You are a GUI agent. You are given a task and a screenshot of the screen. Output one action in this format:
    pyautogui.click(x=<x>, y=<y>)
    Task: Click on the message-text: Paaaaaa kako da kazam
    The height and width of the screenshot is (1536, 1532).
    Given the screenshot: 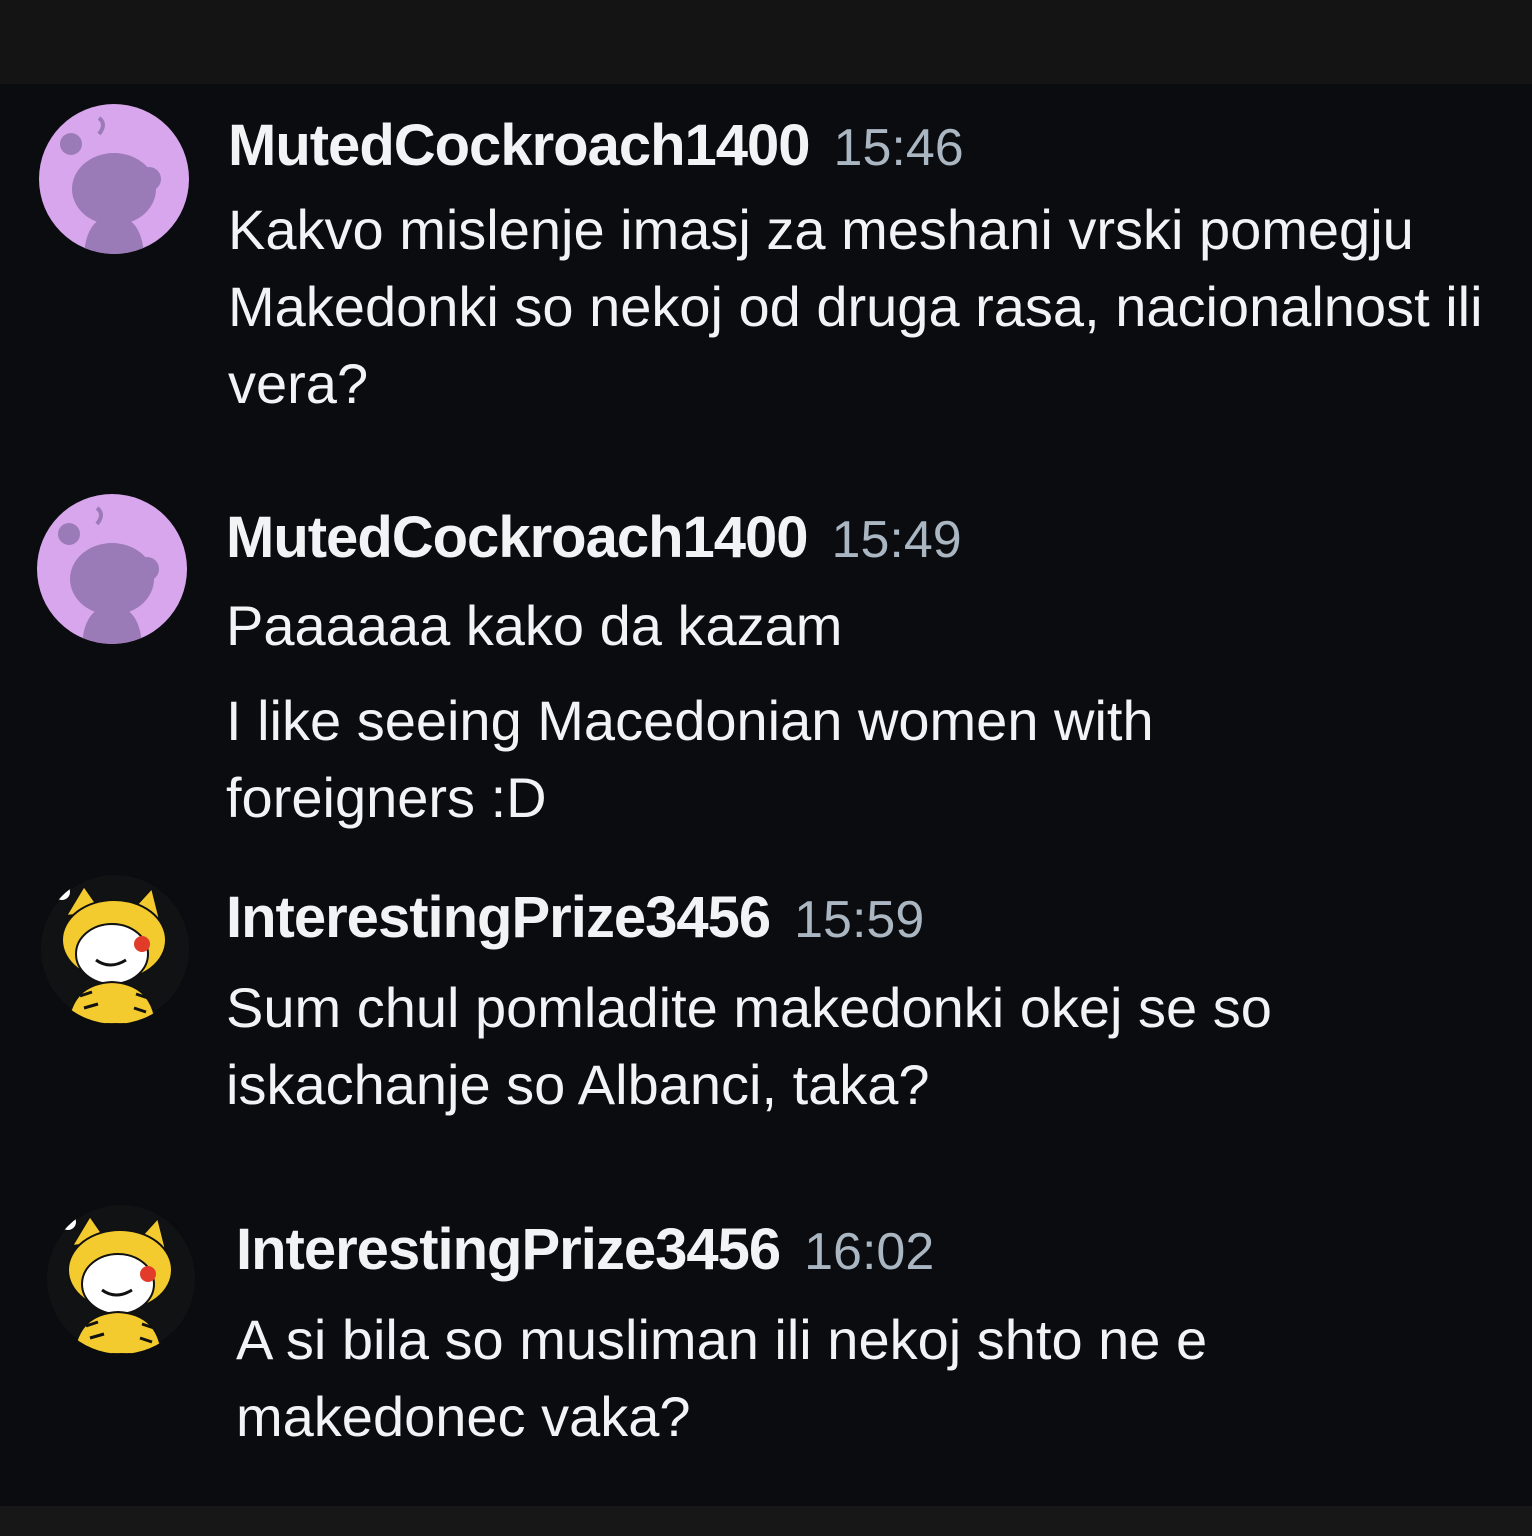 What is the action you would take?
    pyautogui.click(x=534, y=625)
    